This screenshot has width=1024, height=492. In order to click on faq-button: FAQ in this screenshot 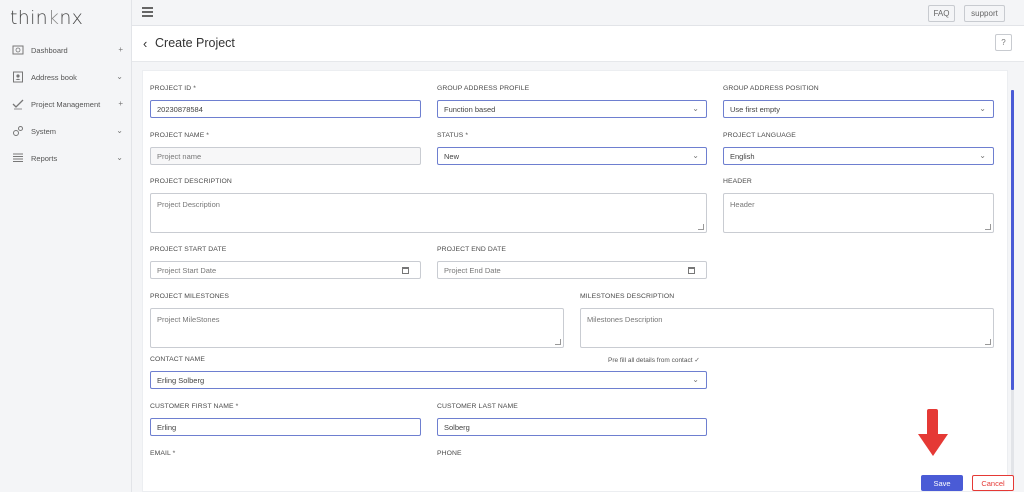, I will do `click(941, 13)`.